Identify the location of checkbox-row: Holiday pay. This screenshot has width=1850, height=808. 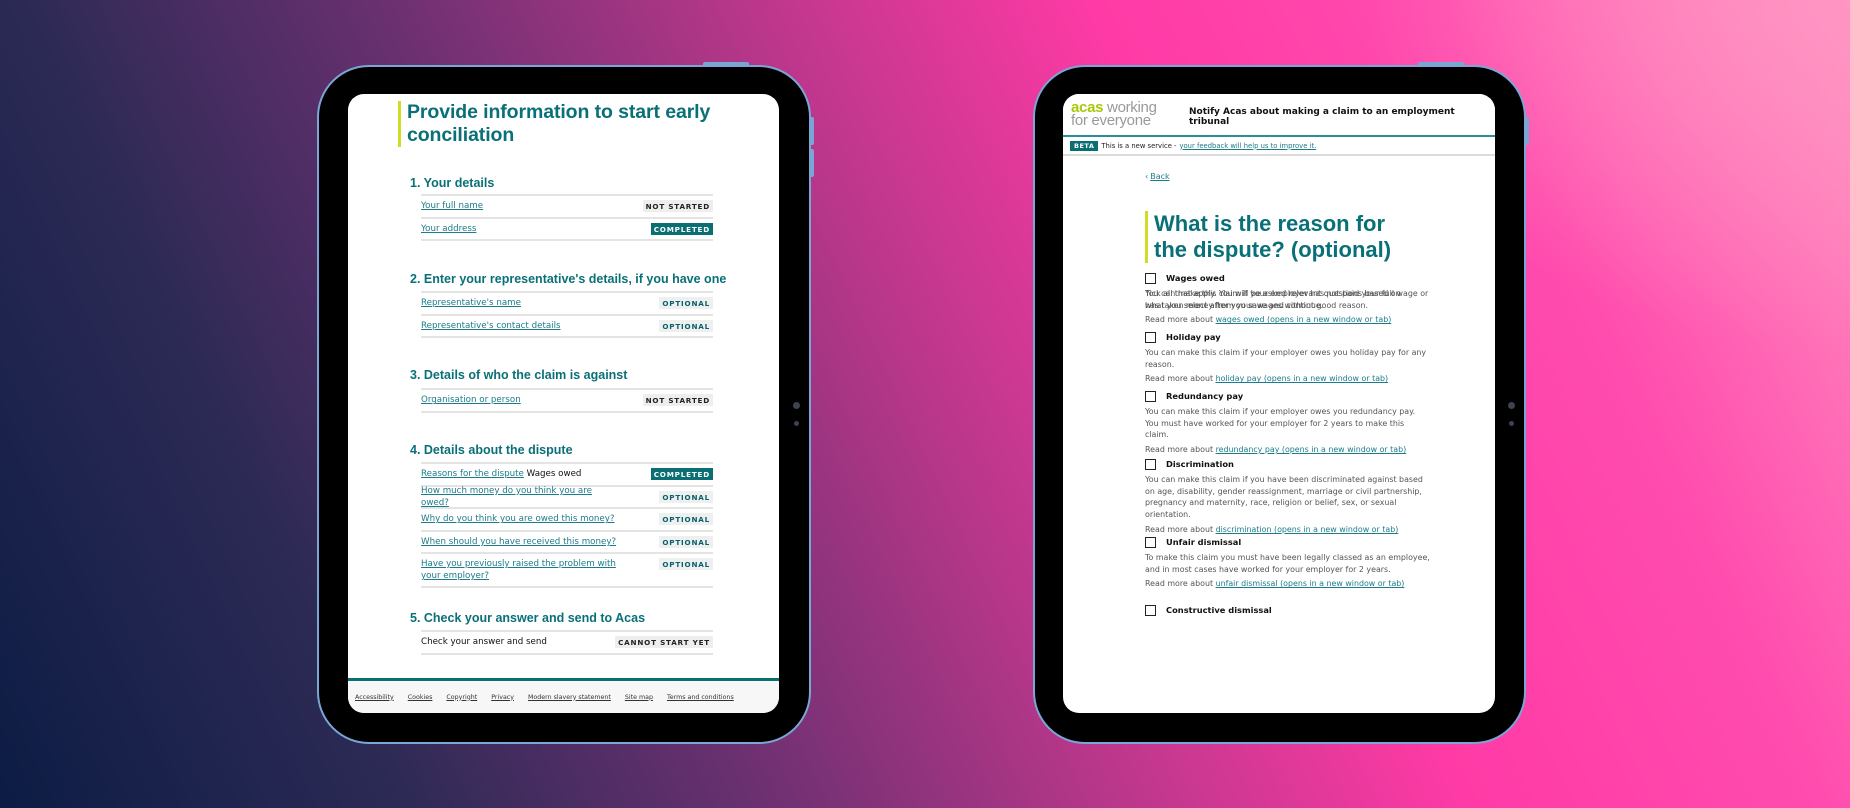
(1287, 337).